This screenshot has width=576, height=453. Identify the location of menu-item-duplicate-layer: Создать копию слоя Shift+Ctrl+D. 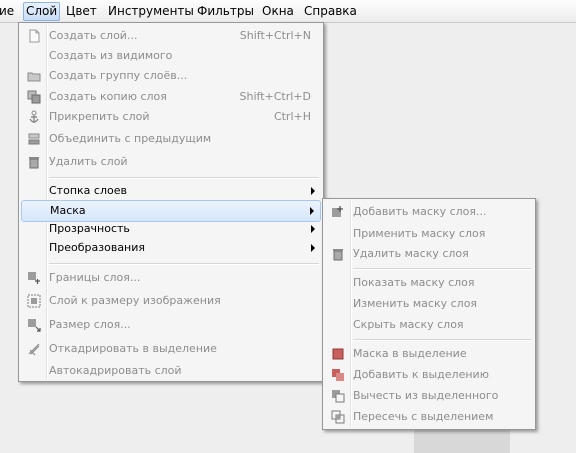
(171, 97).